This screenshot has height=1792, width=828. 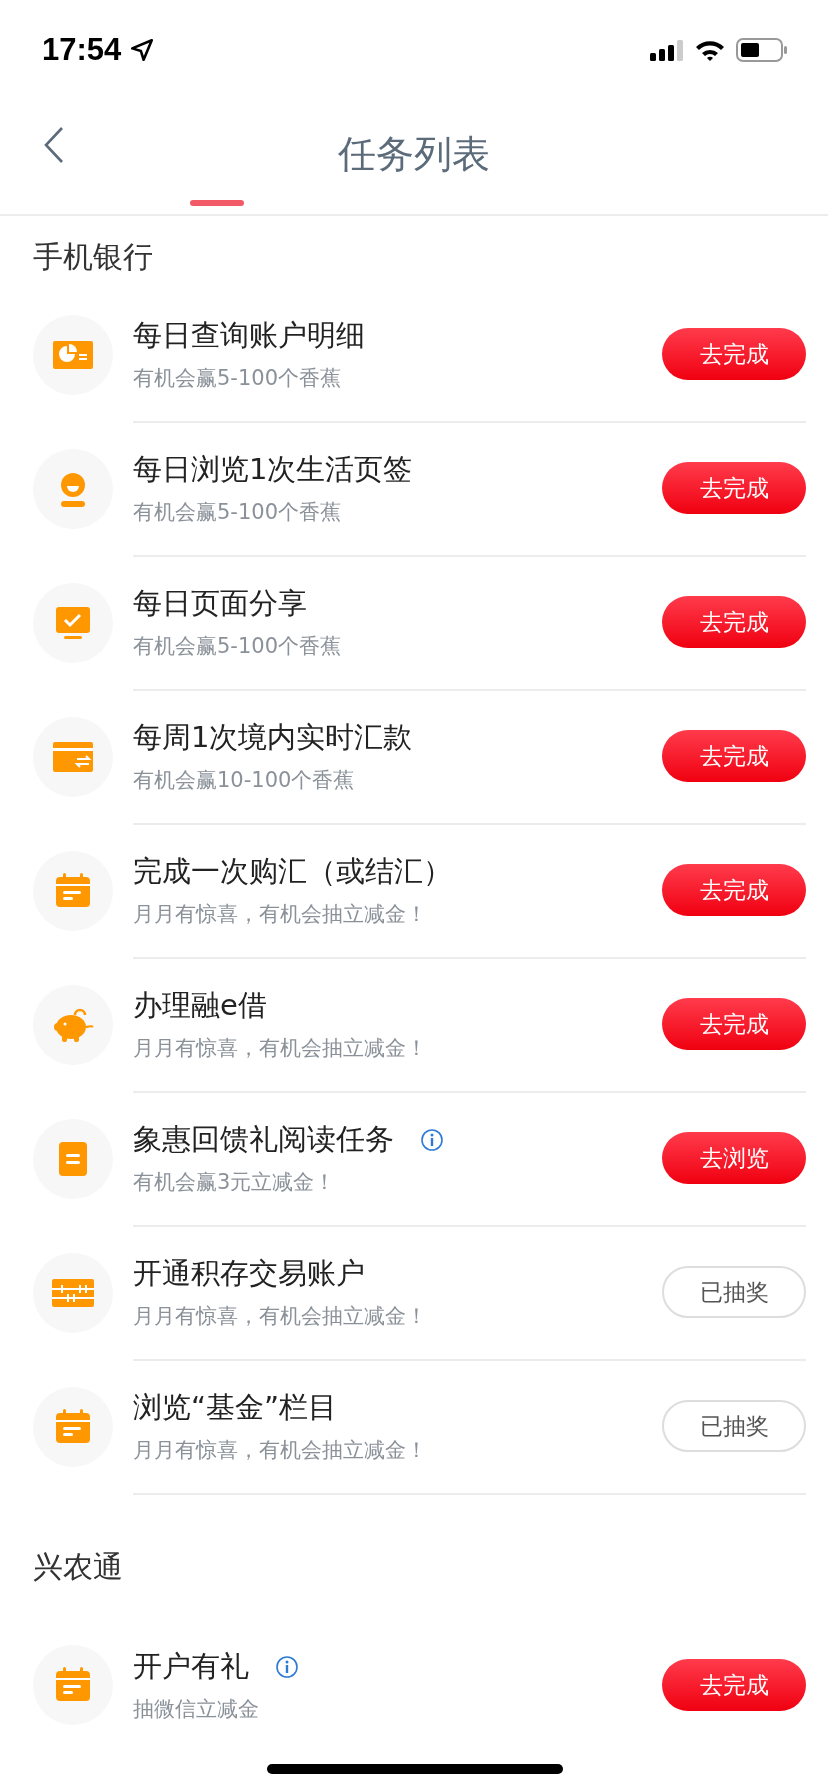 What do you see at coordinates (273, 469) in the screenshot?
I see `task-title: 每日浏览1次生活页签` at bounding box center [273, 469].